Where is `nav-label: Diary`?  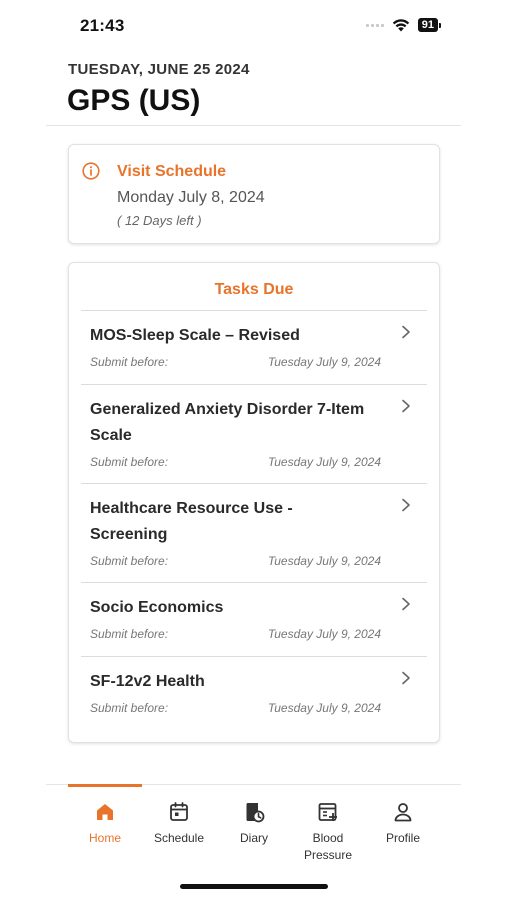 nav-label: Diary is located at coordinates (253, 838).